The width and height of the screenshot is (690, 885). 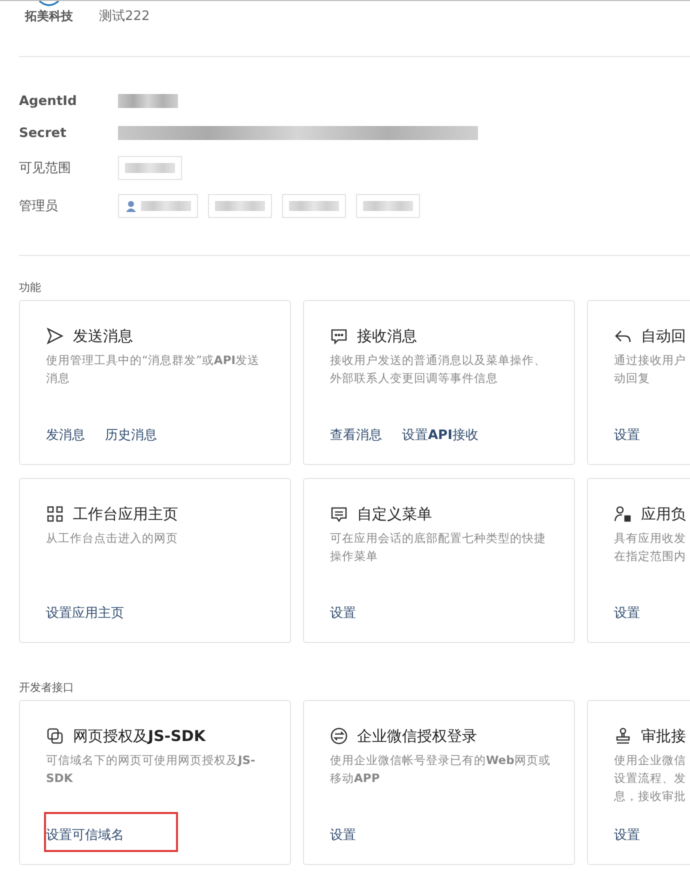 What do you see at coordinates (151, 769) in the screenshot?
I see `card-description: 可信域名下的网页可使用网页授权及JS- SDK` at bounding box center [151, 769].